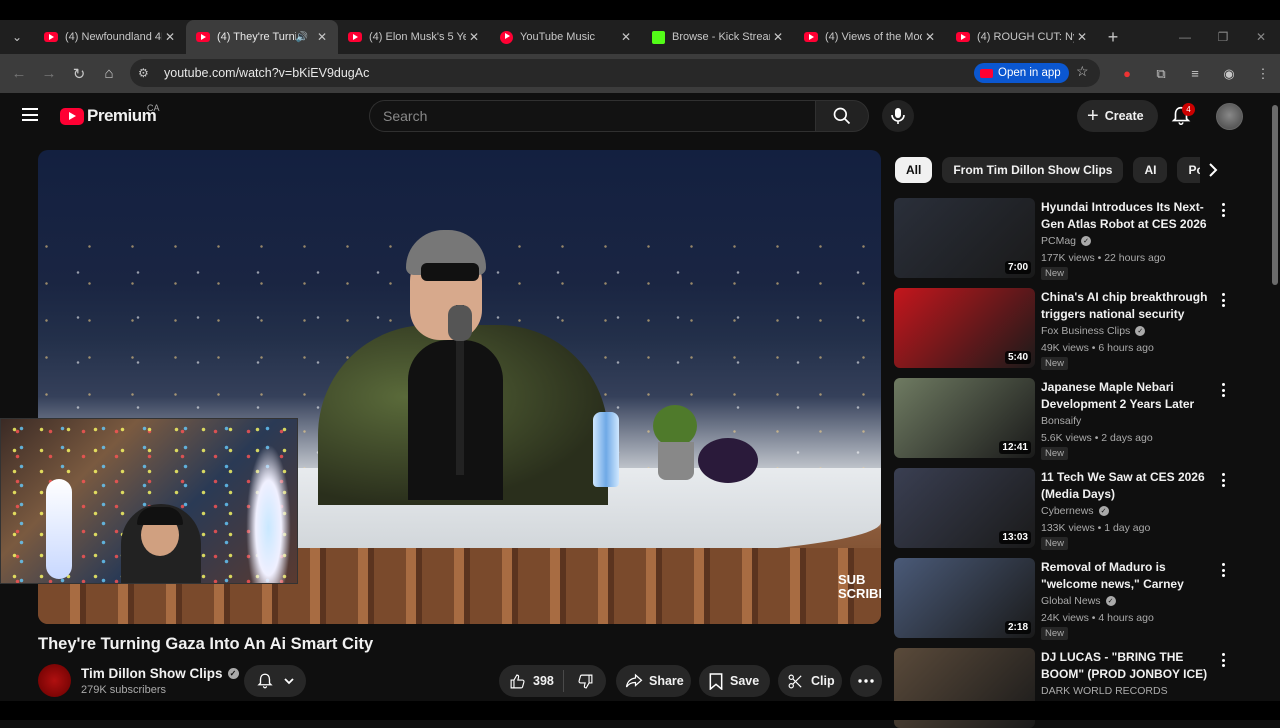  What do you see at coordinates (1029, 73) in the screenshot?
I see `open-in-app-label: Open in app` at bounding box center [1029, 73].